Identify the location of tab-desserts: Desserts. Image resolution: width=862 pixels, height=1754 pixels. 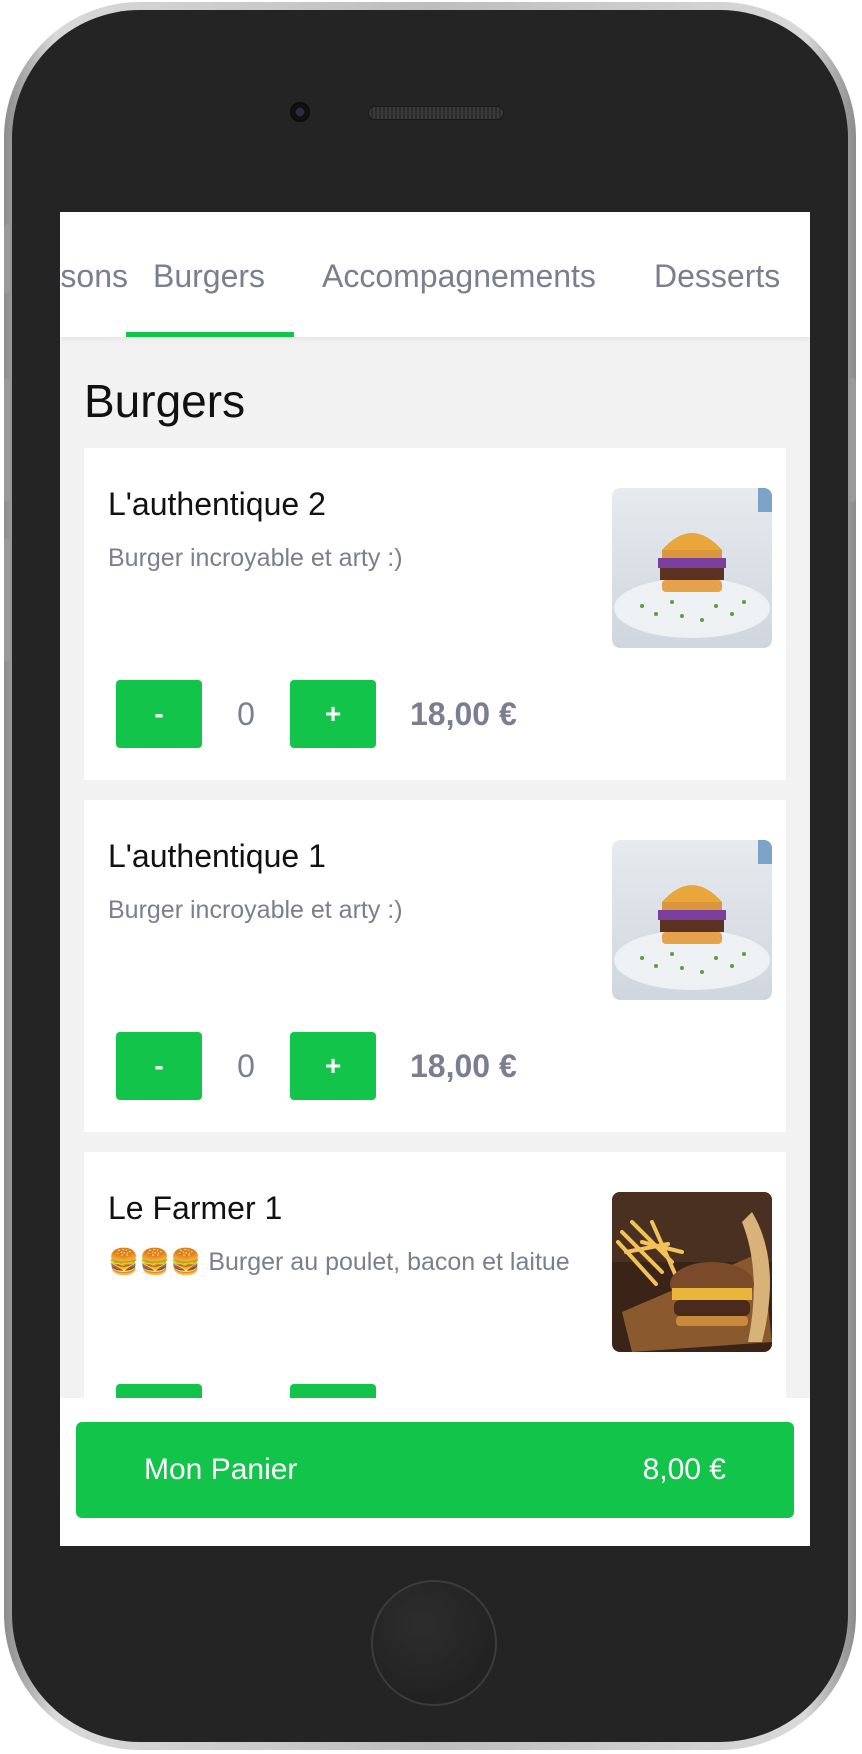
(717, 280).